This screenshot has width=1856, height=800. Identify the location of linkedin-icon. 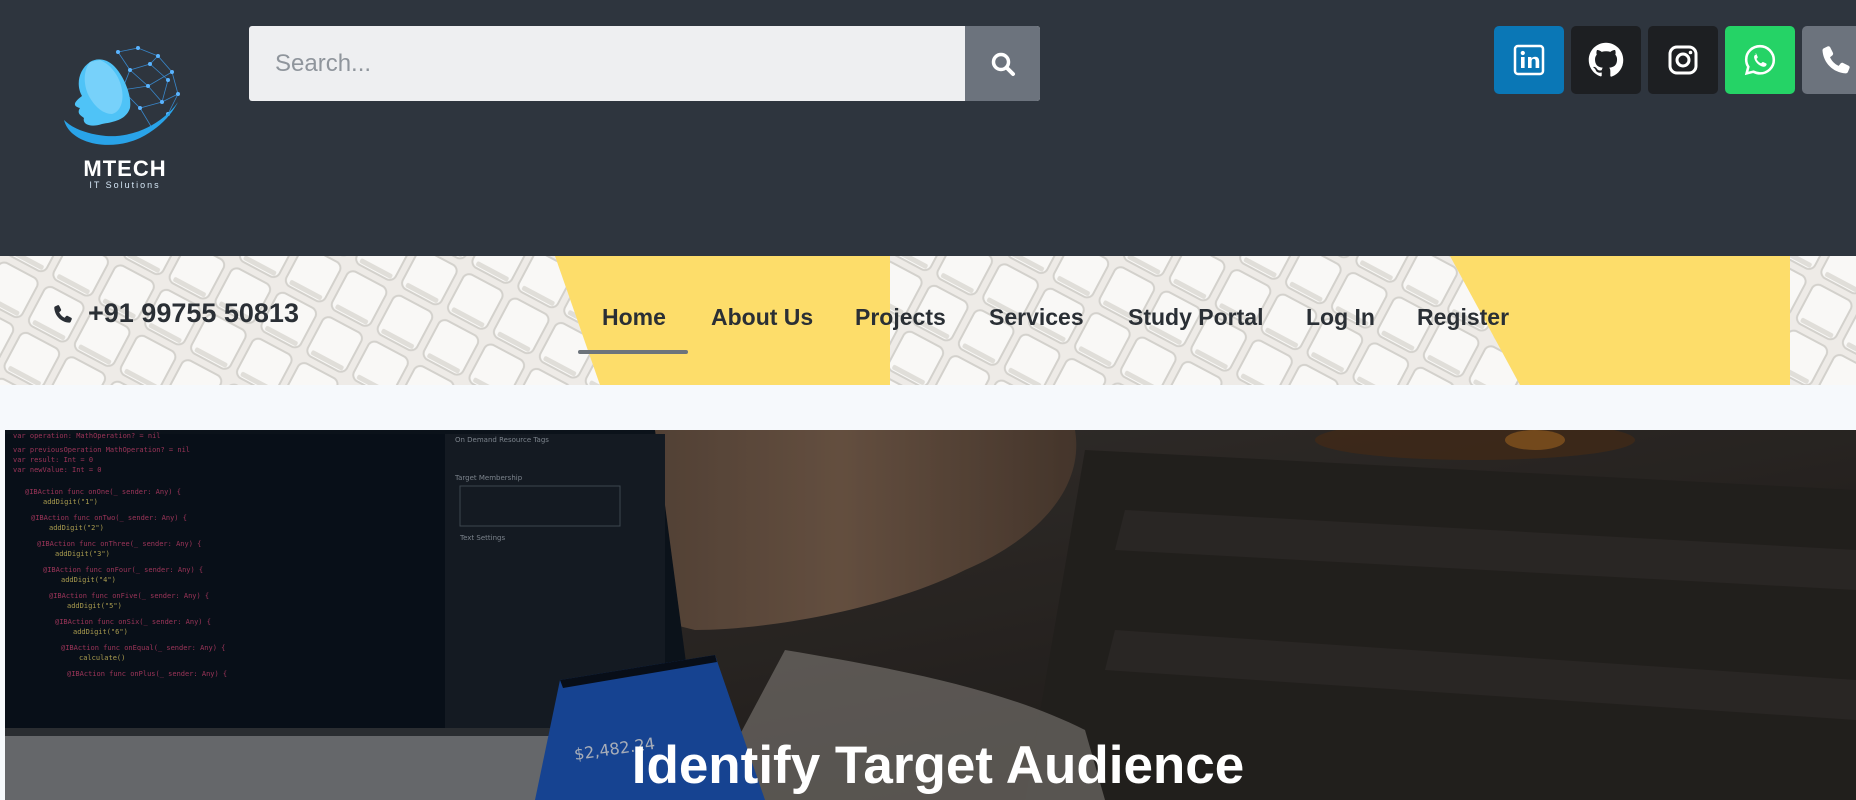
(1529, 60).